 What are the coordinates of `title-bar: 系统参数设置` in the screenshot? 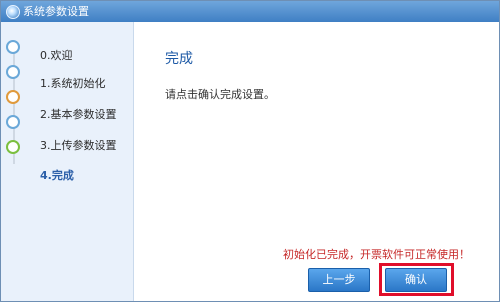 It's located at (250, 11).